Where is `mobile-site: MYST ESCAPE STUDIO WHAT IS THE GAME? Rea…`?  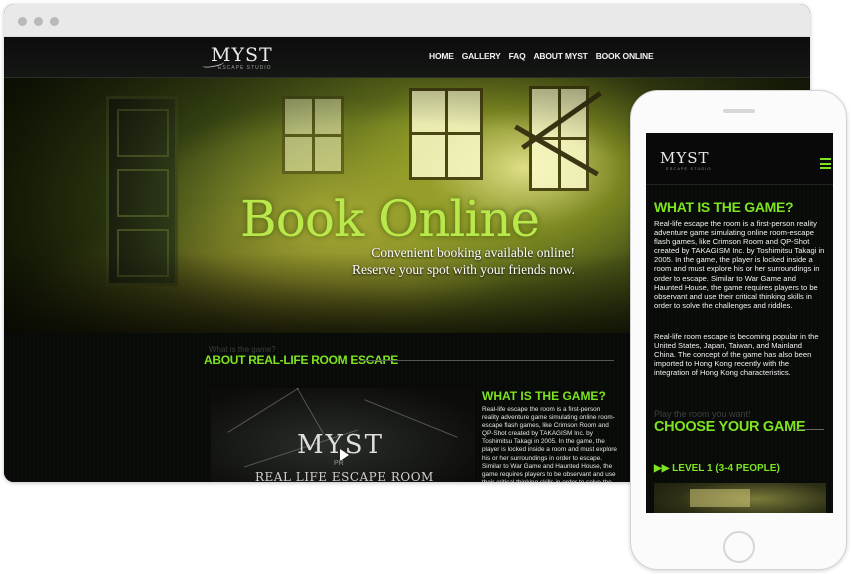
mobile-site: MYST ESCAPE STUDIO WHAT IS THE GAME? Rea… is located at coordinates (739, 323).